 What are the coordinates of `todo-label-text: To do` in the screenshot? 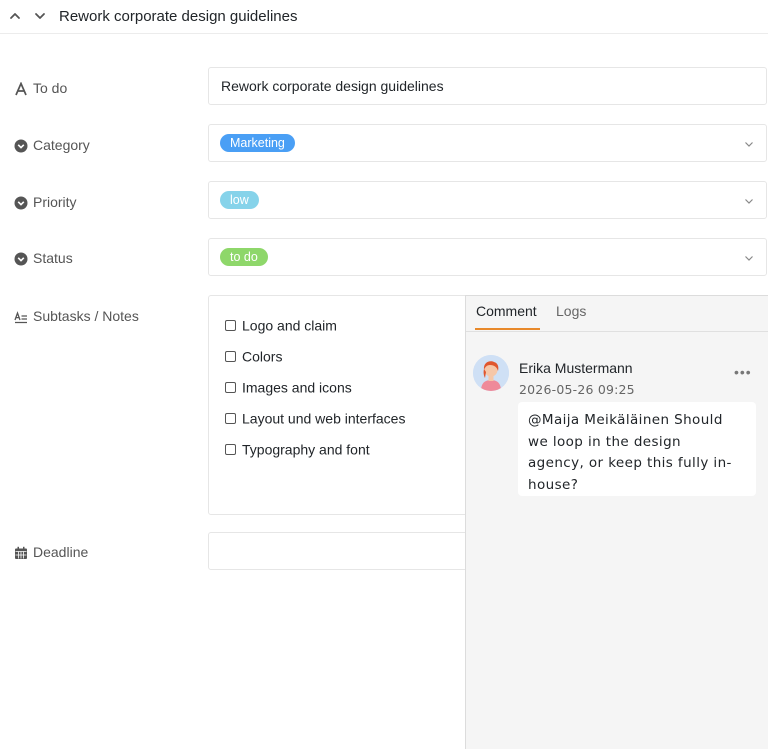 It's located at (50, 88).